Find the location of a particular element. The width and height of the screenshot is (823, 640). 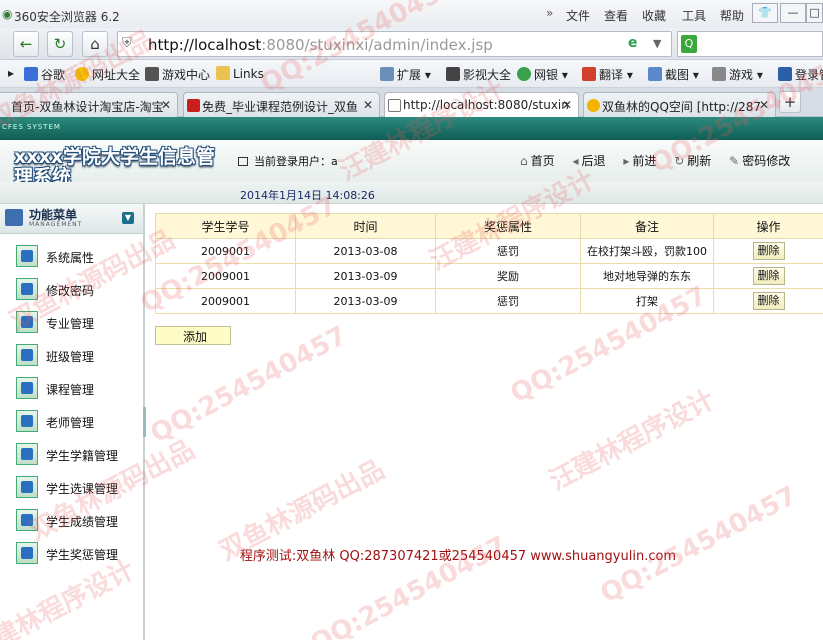

tab-label: 免费_毕业课程范例设计_双鱼 is located at coordinates (280, 107).